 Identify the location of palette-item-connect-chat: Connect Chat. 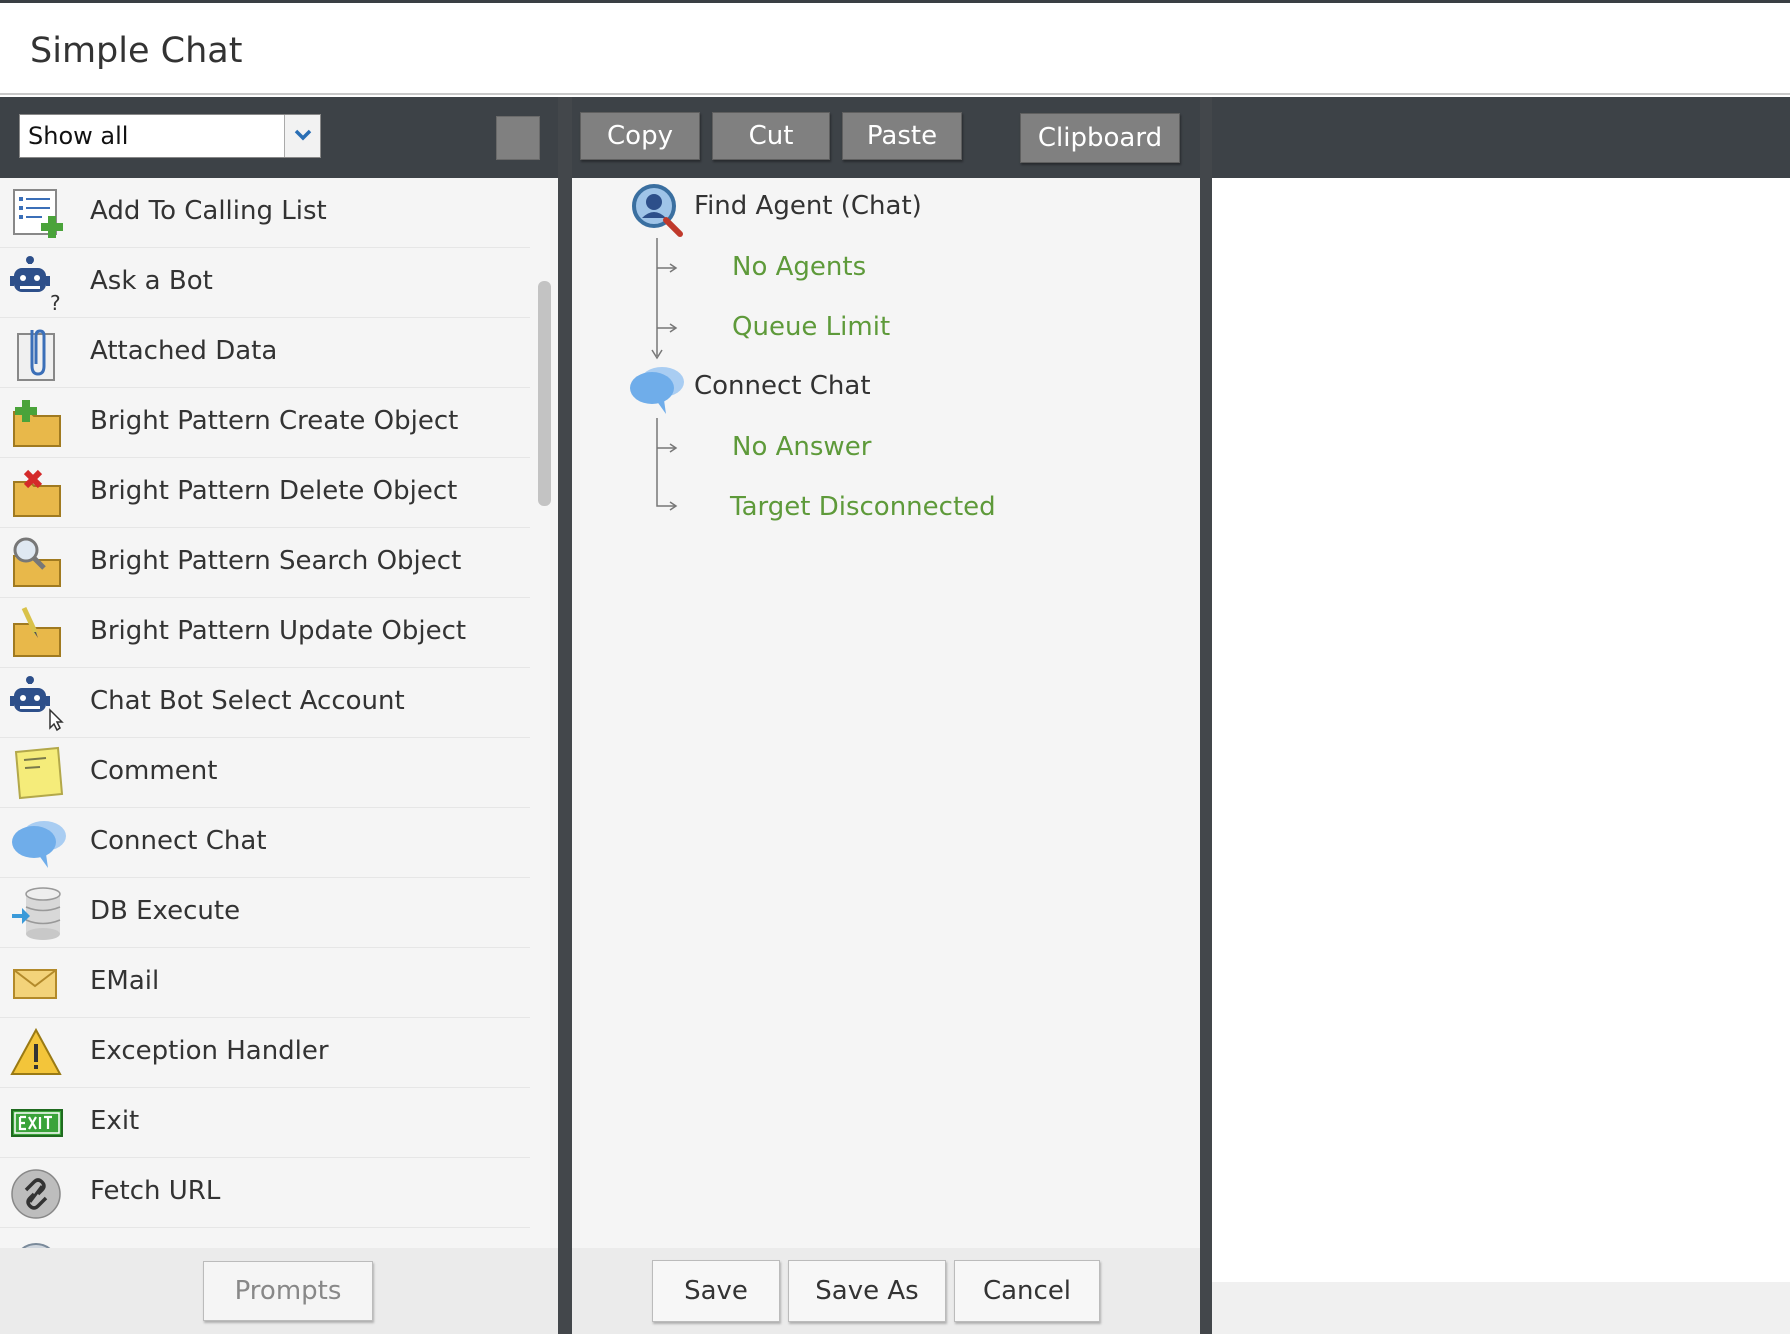
(265, 843).